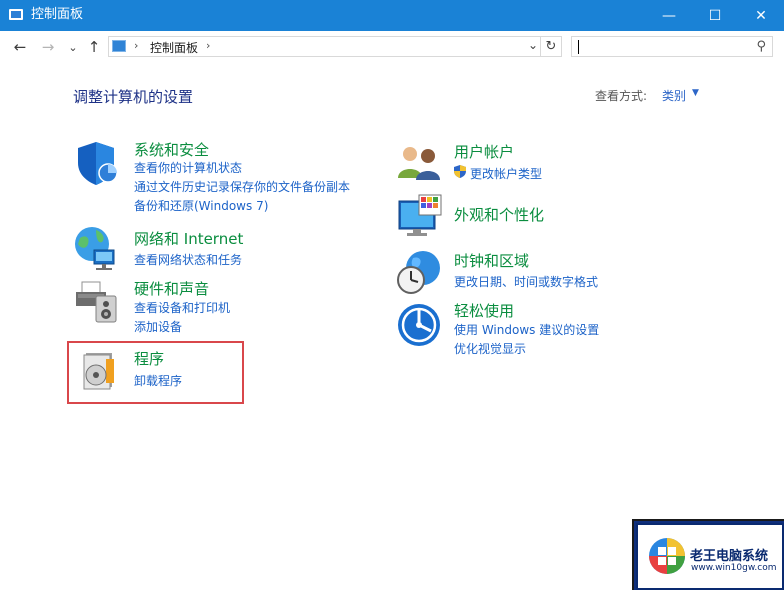 The width and height of the screenshot is (784, 590). Describe the element at coordinates (621, 96) in the screenshot. I see `view-by-label: 查看方式:` at that location.